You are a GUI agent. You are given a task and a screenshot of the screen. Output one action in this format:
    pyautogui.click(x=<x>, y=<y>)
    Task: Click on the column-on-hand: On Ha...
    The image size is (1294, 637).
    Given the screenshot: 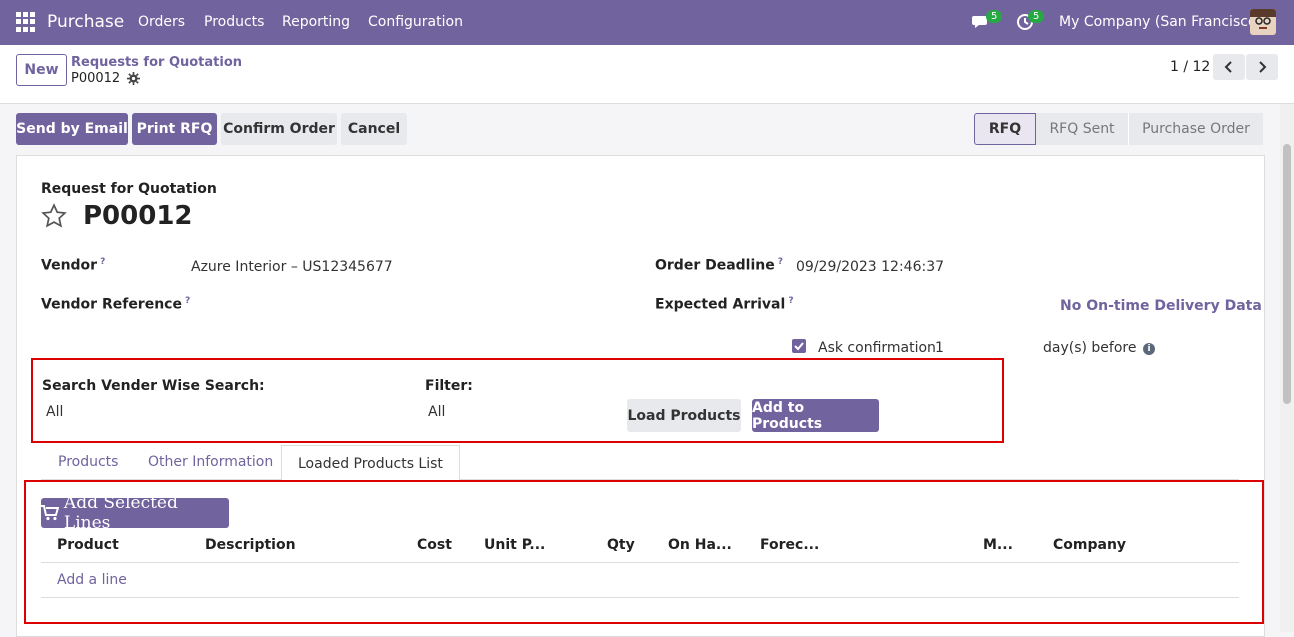 What is the action you would take?
    pyautogui.click(x=698, y=545)
    